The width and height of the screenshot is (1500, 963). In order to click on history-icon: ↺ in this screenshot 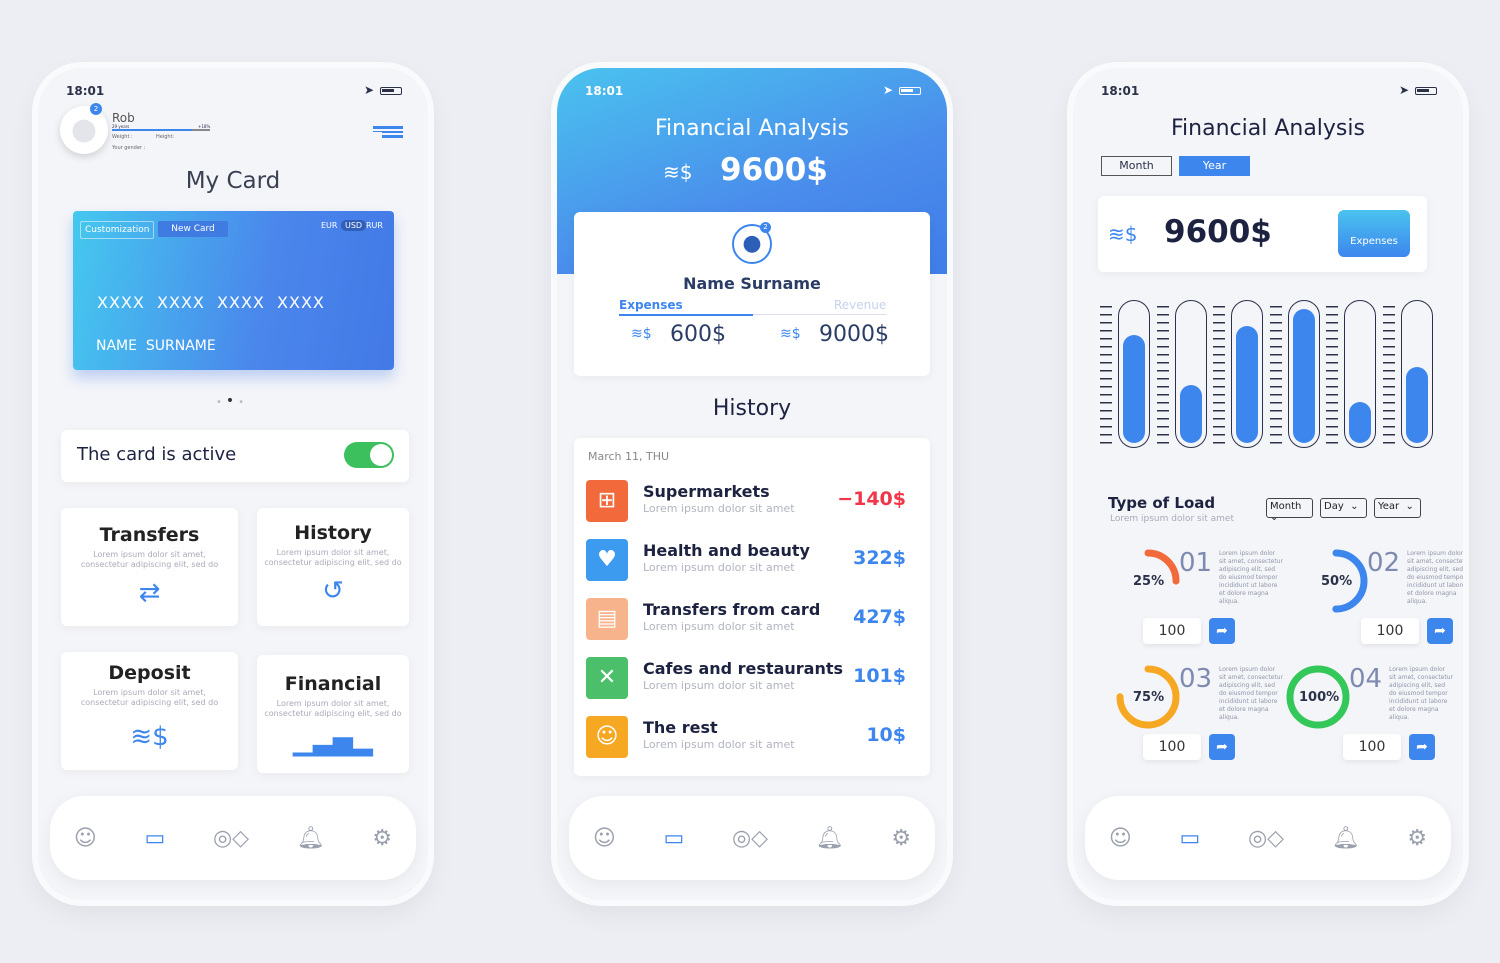, I will do `click(333, 591)`.